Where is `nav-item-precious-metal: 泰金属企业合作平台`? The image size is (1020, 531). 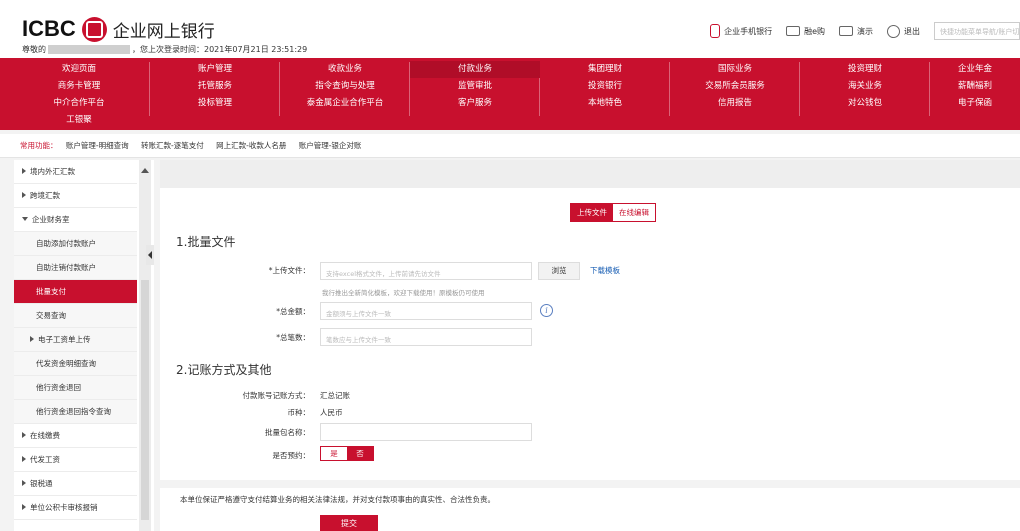
nav-item-precious-metal: 泰金属企业合作平台 is located at coordinates (345, 103).